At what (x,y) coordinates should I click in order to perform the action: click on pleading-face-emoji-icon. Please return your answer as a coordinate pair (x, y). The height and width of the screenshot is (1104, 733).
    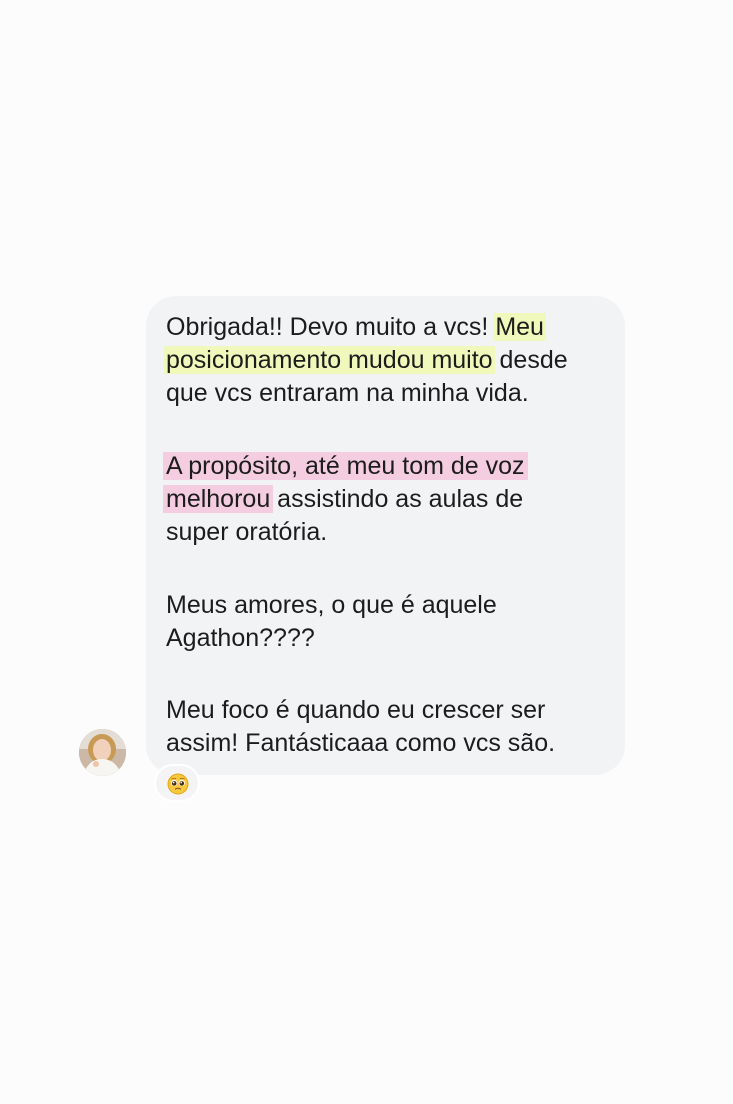
    Looking at the image, I should click on (178, 784).